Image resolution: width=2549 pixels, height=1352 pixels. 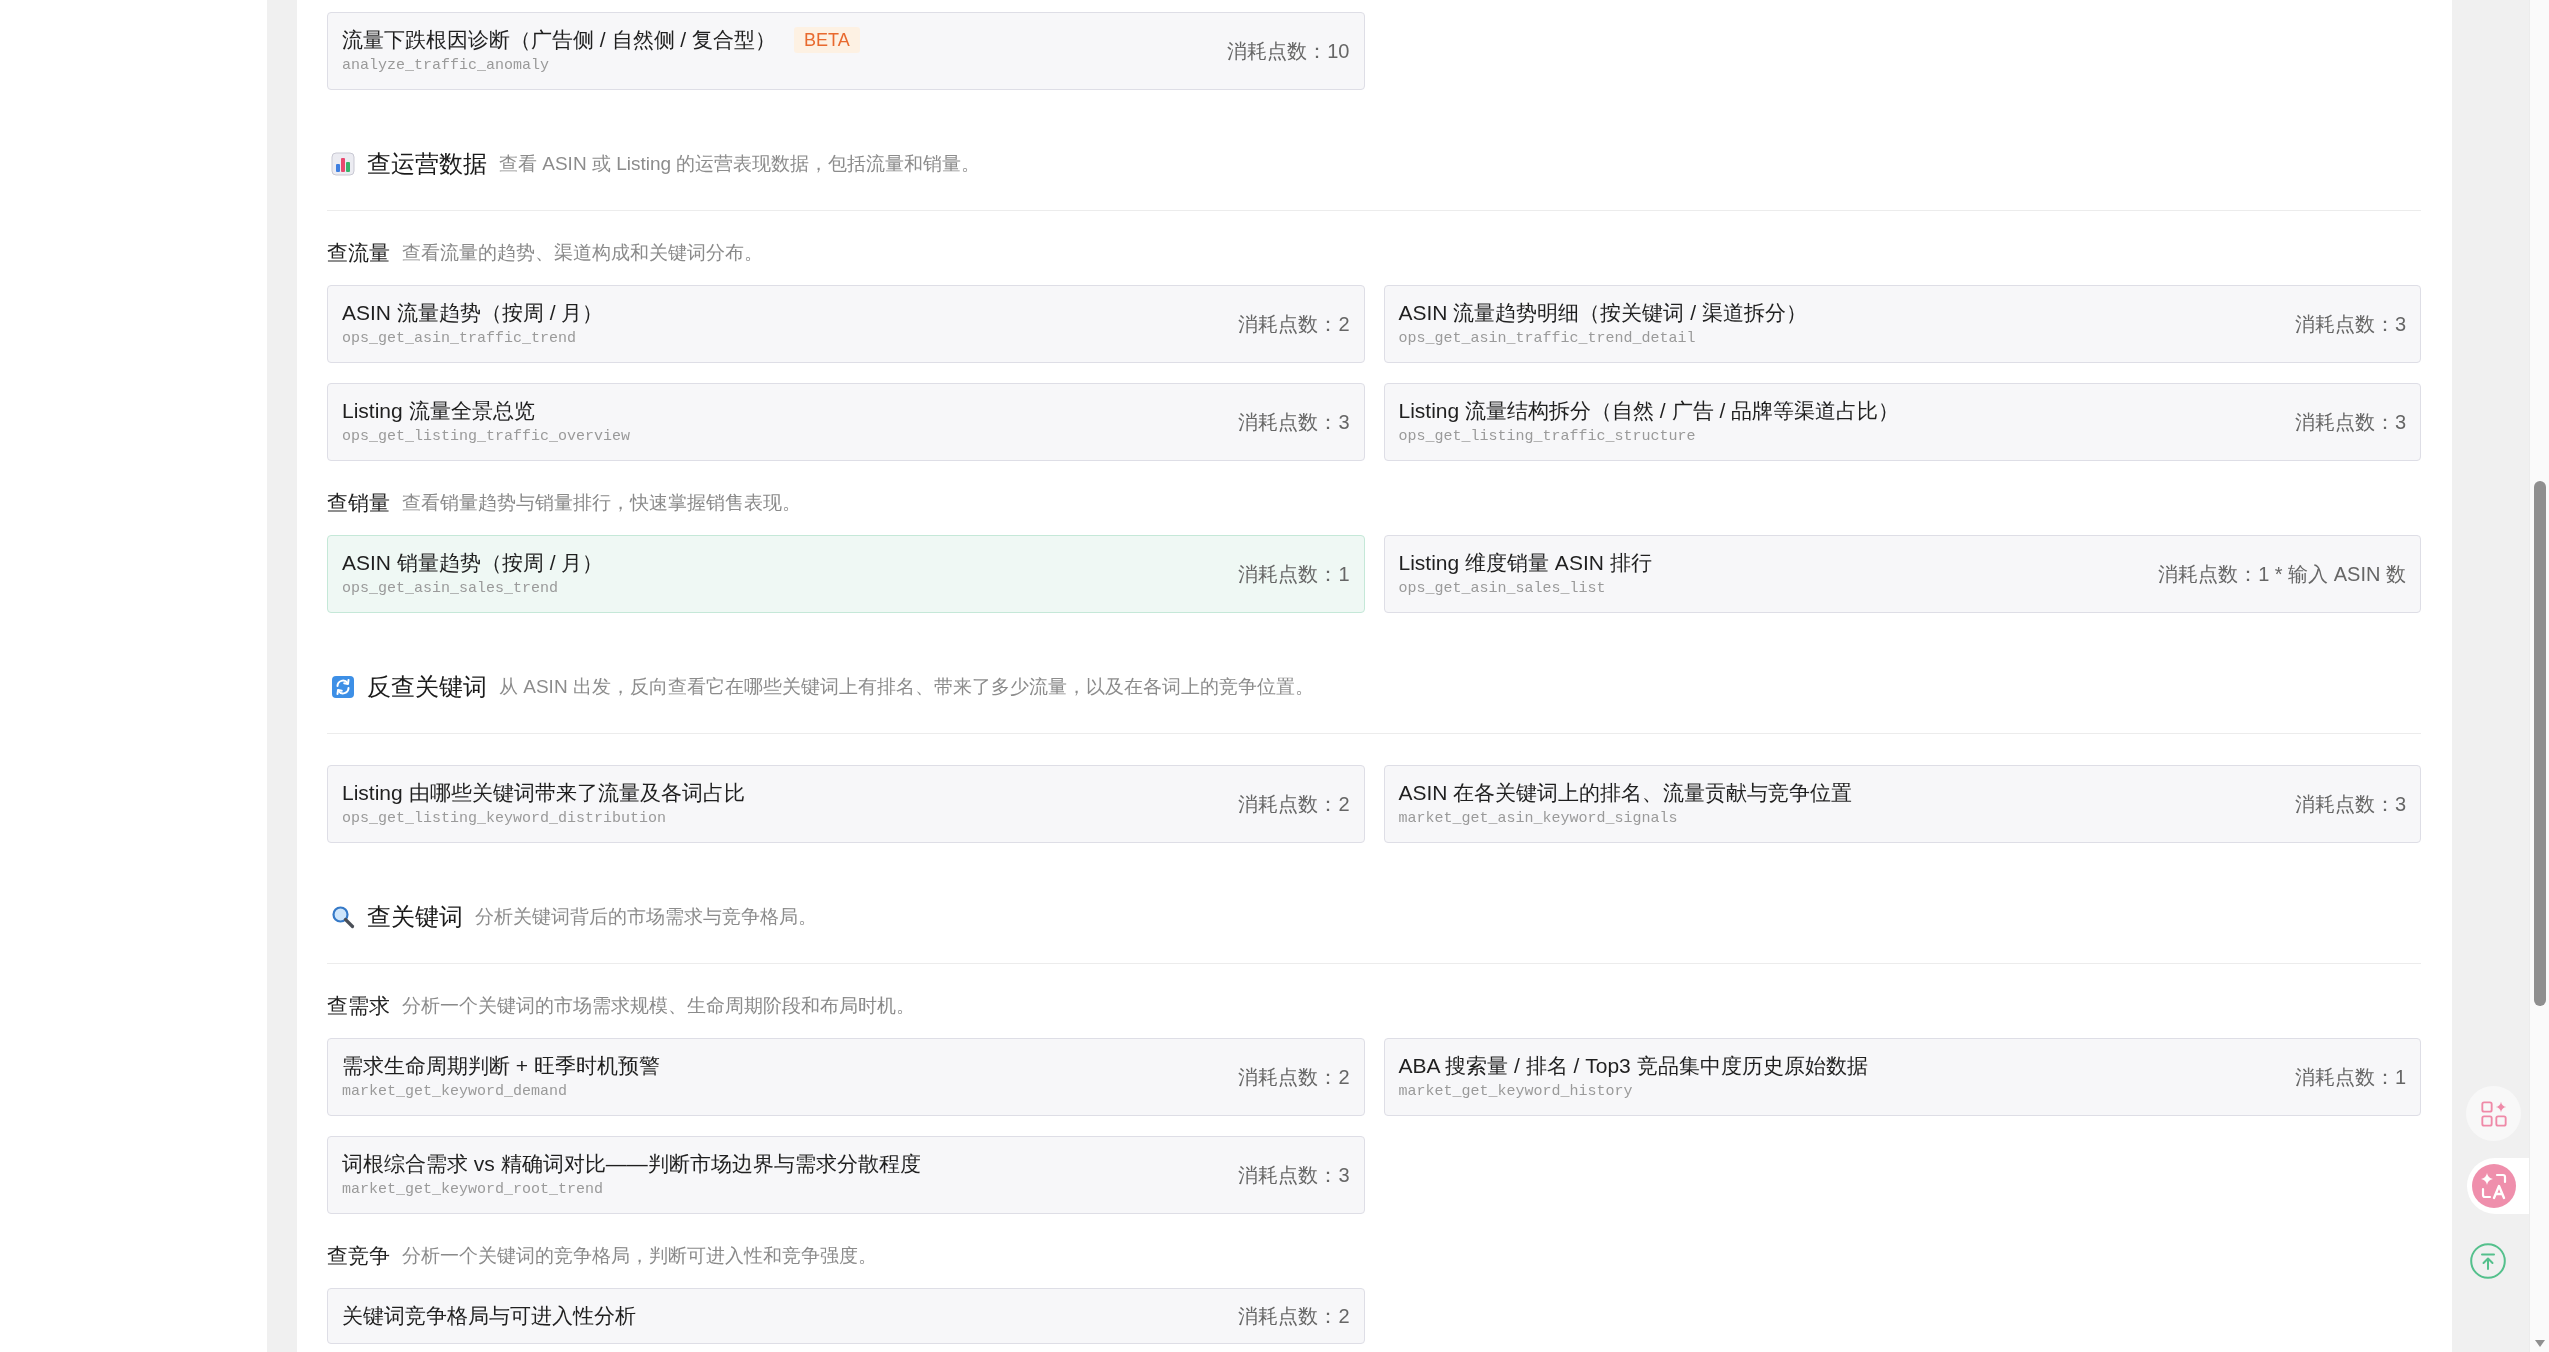 What do you see at coordinates (473, 1190) in the screenshot?
I see `tool-code: market_get_keyword_root_trend` at bounding box center [473, 1190].